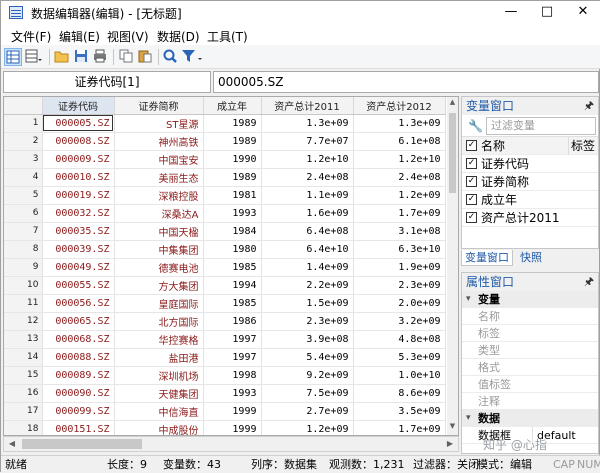 This screenshot has height=473, width=600. Describe the element at coordinates (159, 177) in the screenshot. I see `cell-security-name: 美丽生态` at that location.